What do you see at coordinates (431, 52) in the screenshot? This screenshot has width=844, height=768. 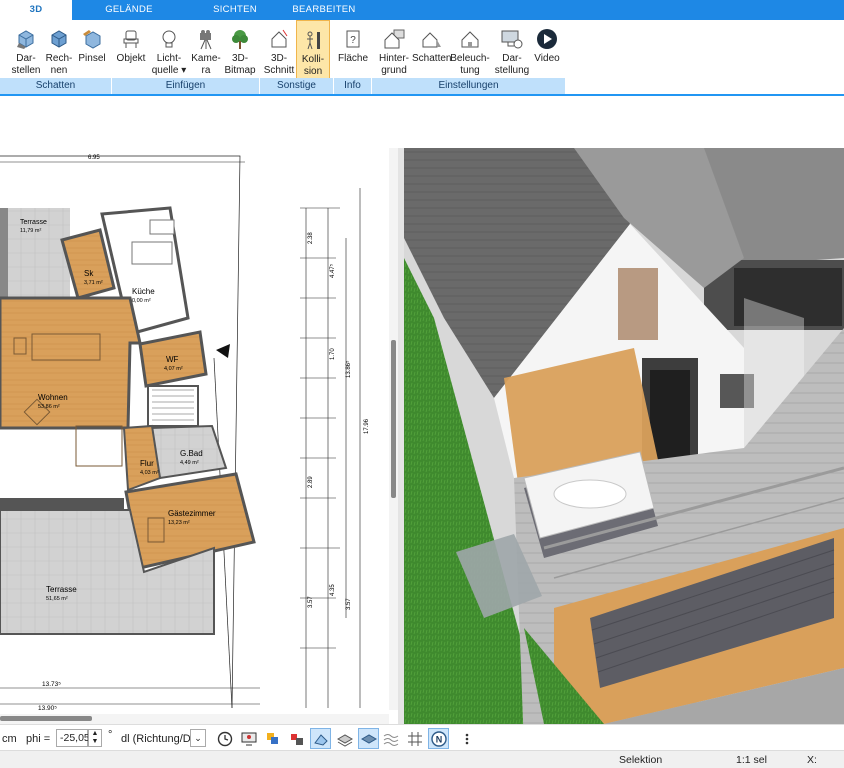 I see `schatten-settings-button: Schatten` at bounding box center [431, 52].